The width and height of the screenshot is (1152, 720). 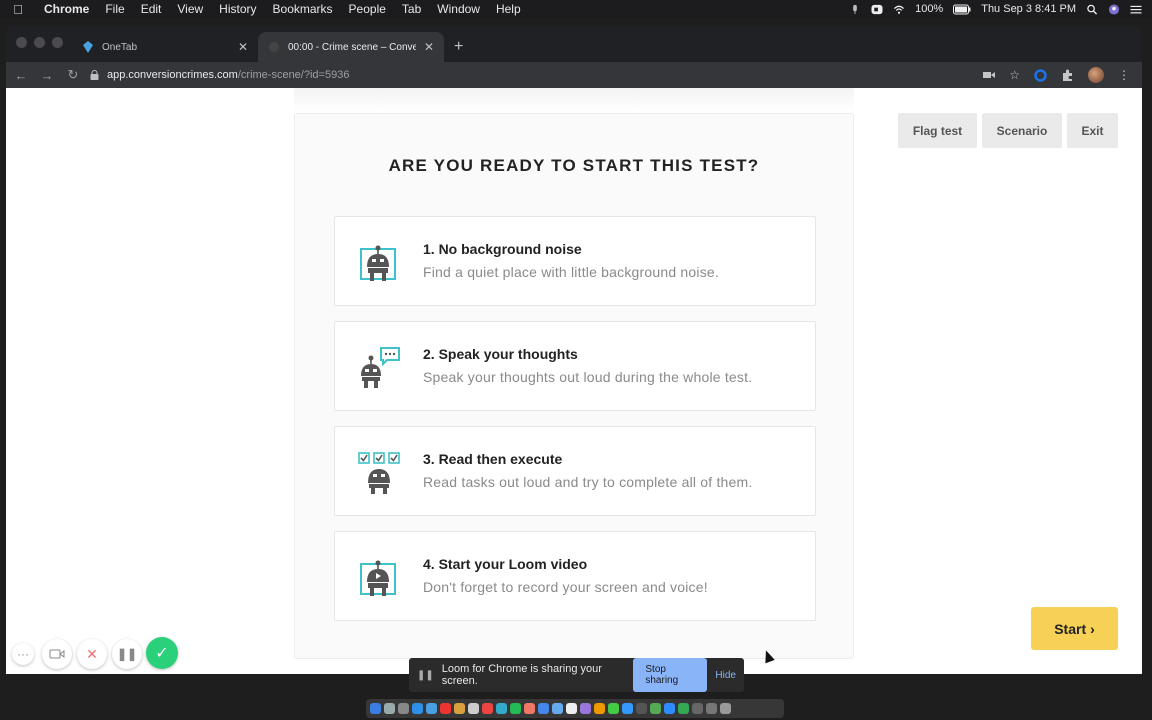 What do you see at coordinates (445, 708) in the screenshot?
I see `calendar-icon` at bounding box center [445, 708].